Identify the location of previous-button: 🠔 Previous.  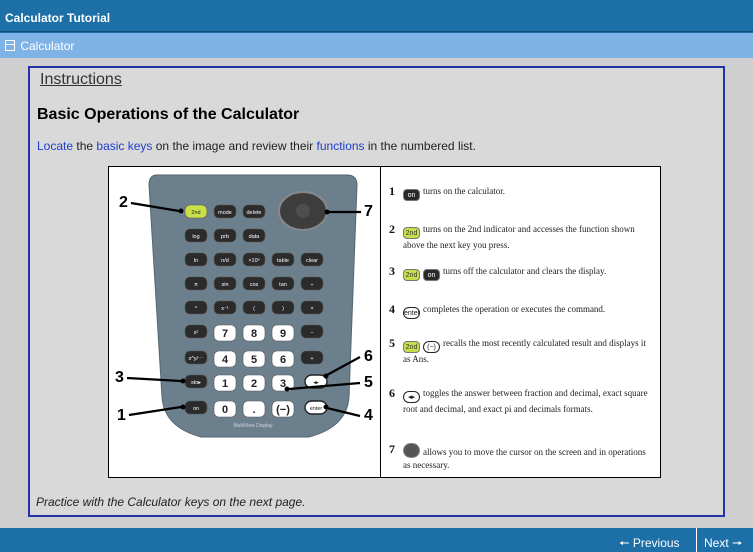
(656, 540).